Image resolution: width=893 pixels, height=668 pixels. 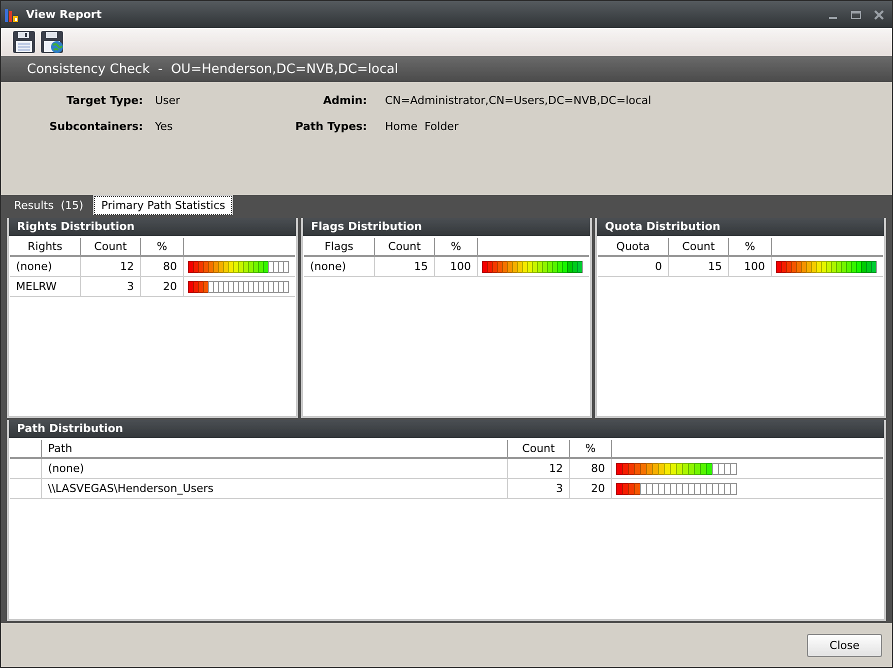 I want to click on report-title: Consistency Check - OU=Henderson,DC=NVB,DC=local, so click(x=212, y=69).